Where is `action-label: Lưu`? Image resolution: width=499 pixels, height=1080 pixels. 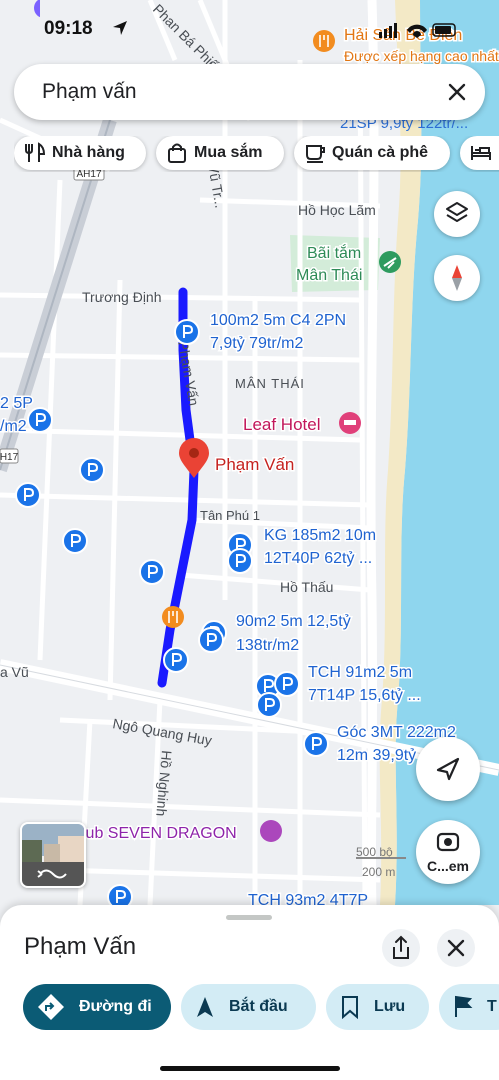
action-label: Lưu is located at coordinates (390, 1006).